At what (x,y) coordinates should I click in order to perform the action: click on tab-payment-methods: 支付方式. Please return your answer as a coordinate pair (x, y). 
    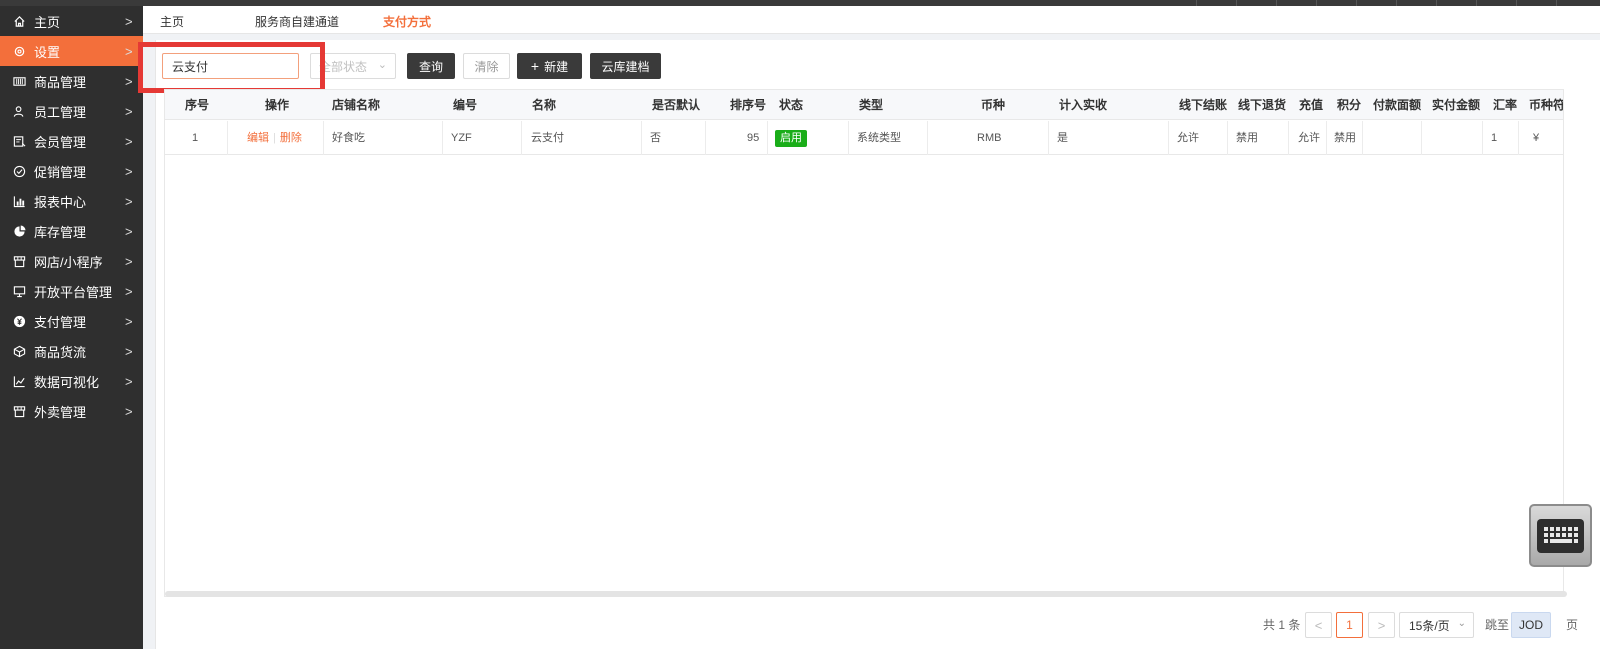
    Looking at the image, I should click on (407, 21).